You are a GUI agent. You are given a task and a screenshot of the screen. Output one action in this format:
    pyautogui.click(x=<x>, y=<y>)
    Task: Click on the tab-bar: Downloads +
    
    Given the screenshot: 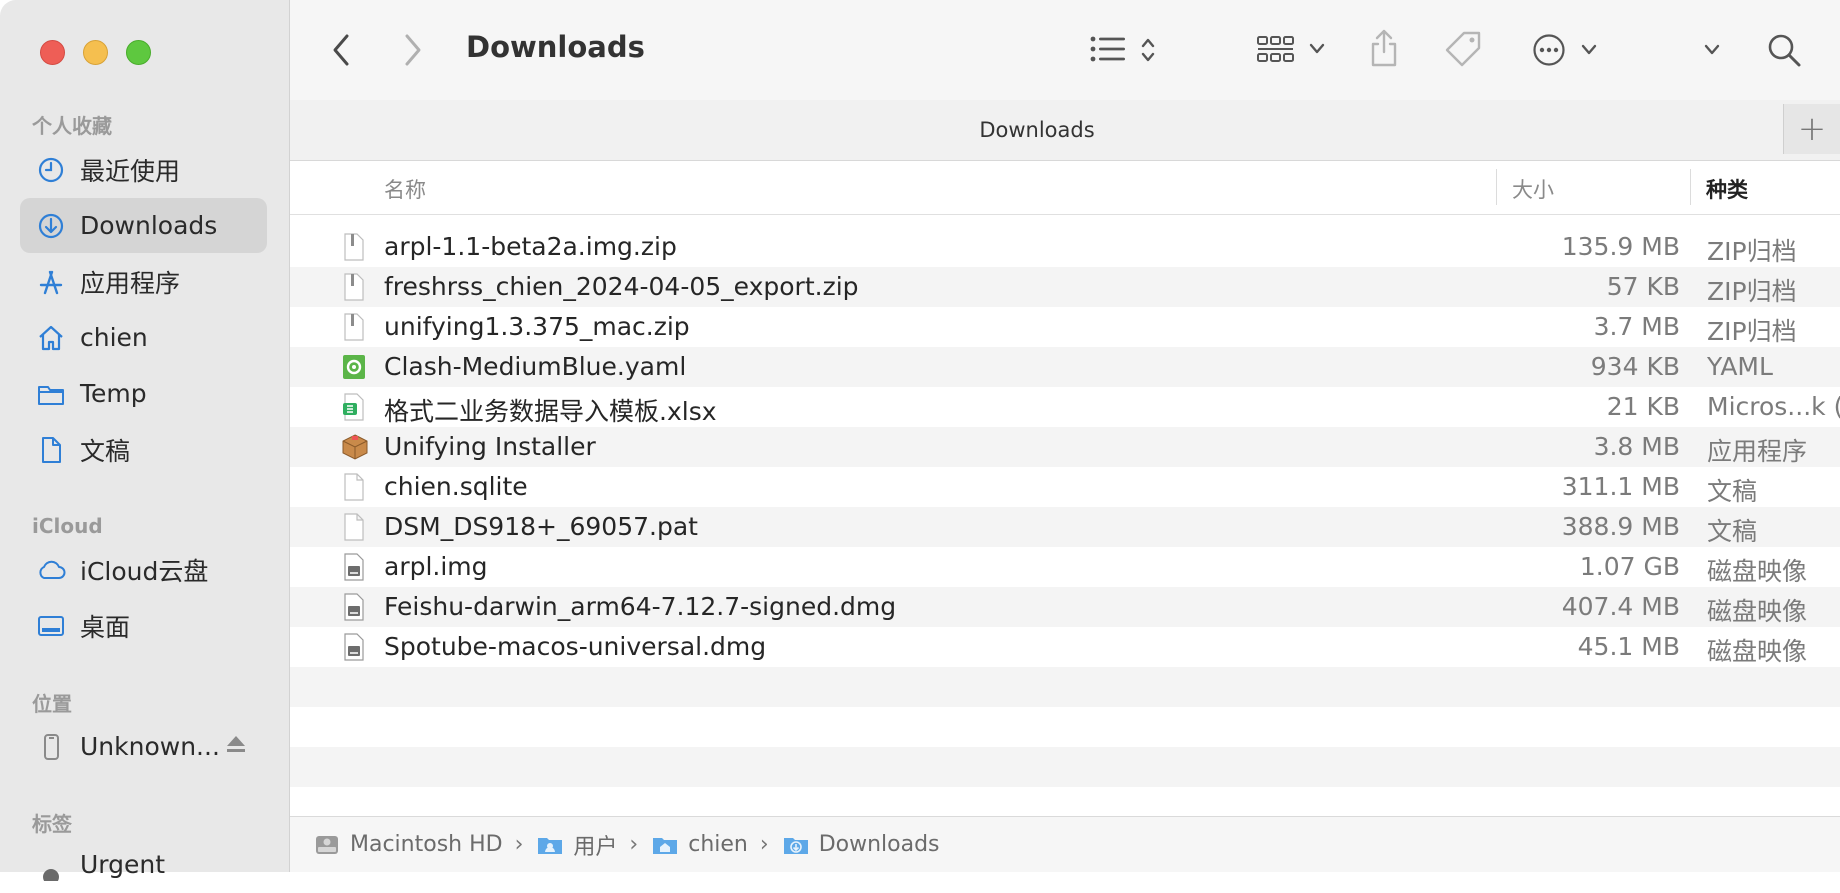 What is the action you would take?
    pyautogui.click(x=1065, y=130)
    